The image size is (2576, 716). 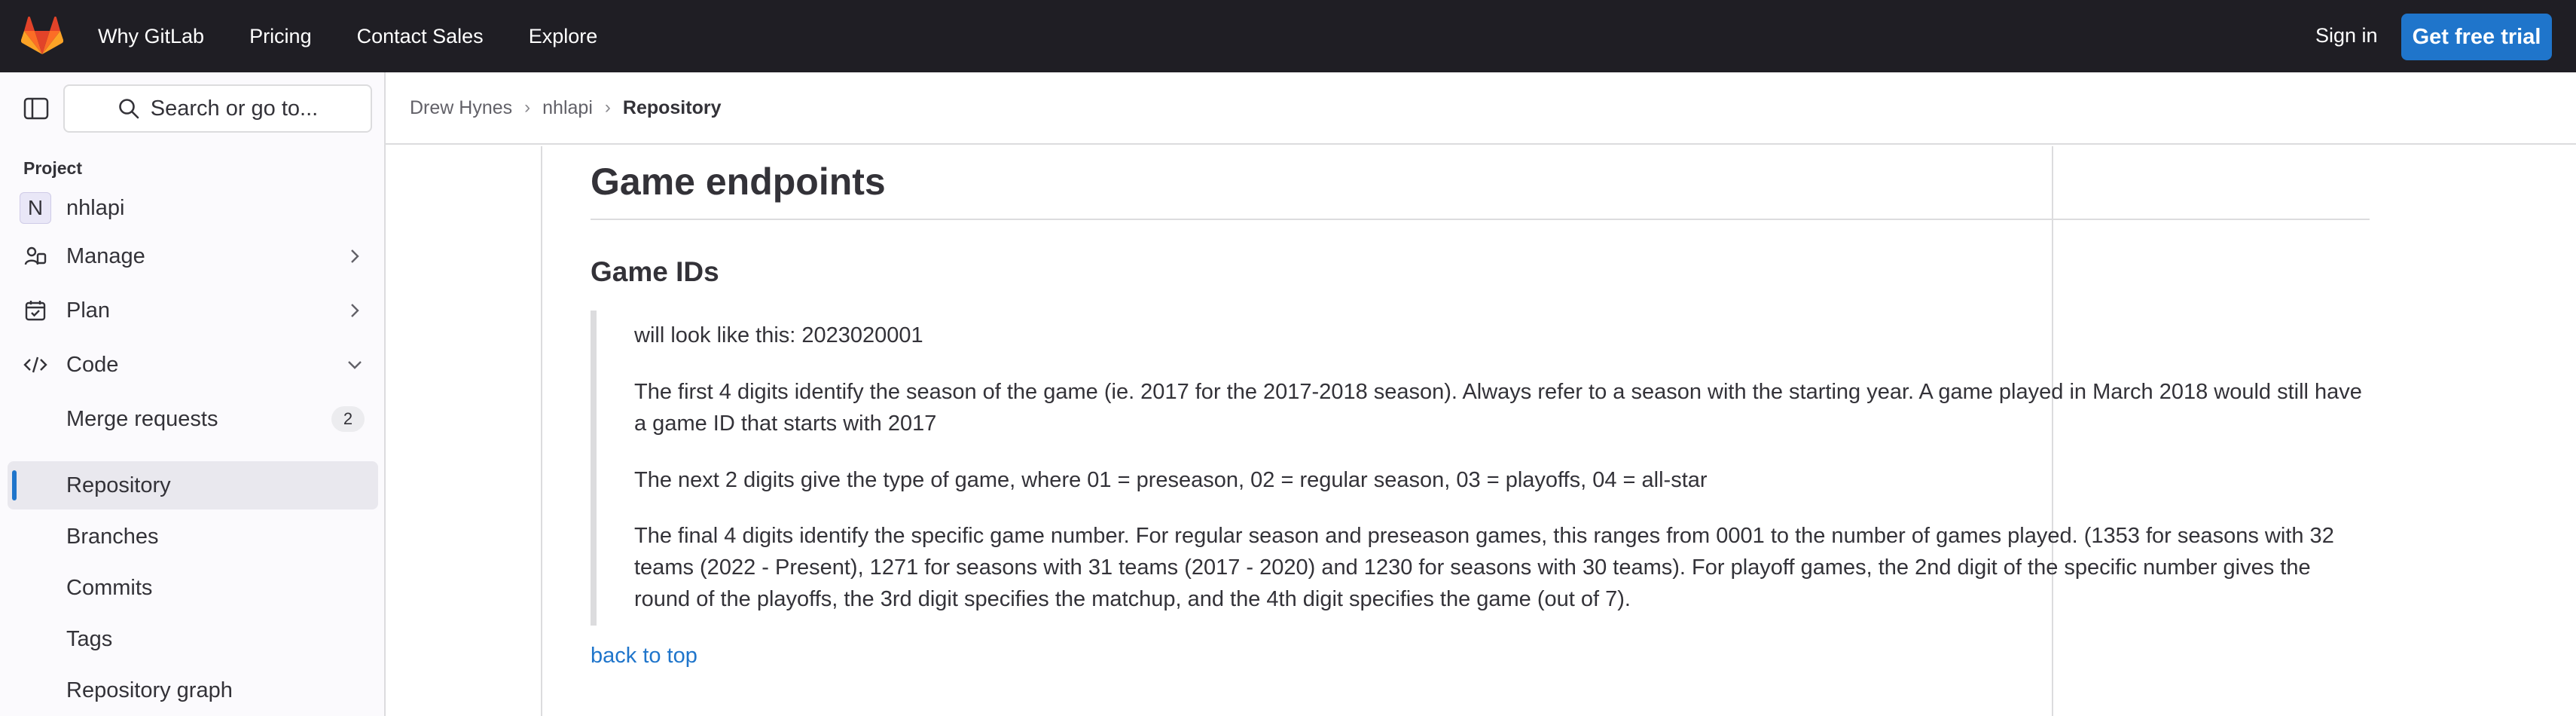 What do you see at coordinates (193, 256) in the screenshot?
I see `sidebar-item-manage: Manage` at bounding box center [193, 256].